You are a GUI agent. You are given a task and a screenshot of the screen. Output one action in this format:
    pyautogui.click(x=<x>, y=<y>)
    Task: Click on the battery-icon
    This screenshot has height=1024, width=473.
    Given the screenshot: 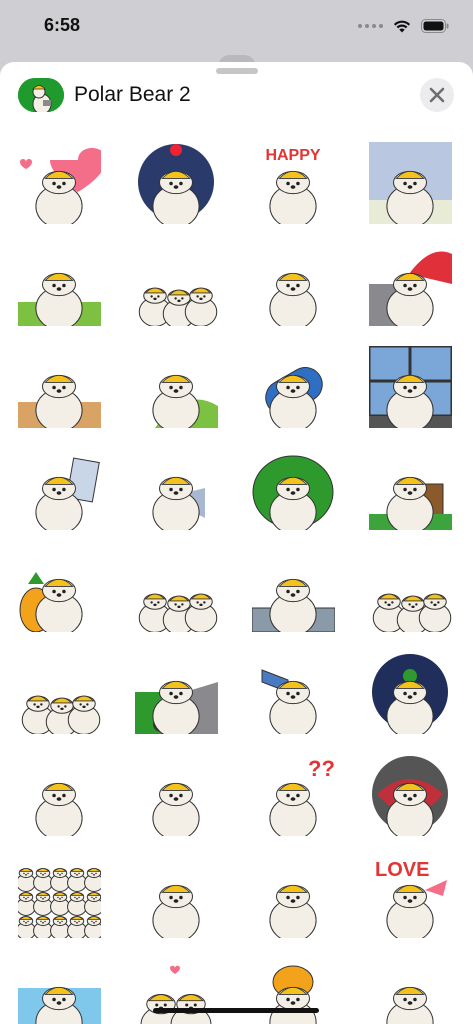 What is the action you would take?
    pyautogui.click(x=435, y=26)
    